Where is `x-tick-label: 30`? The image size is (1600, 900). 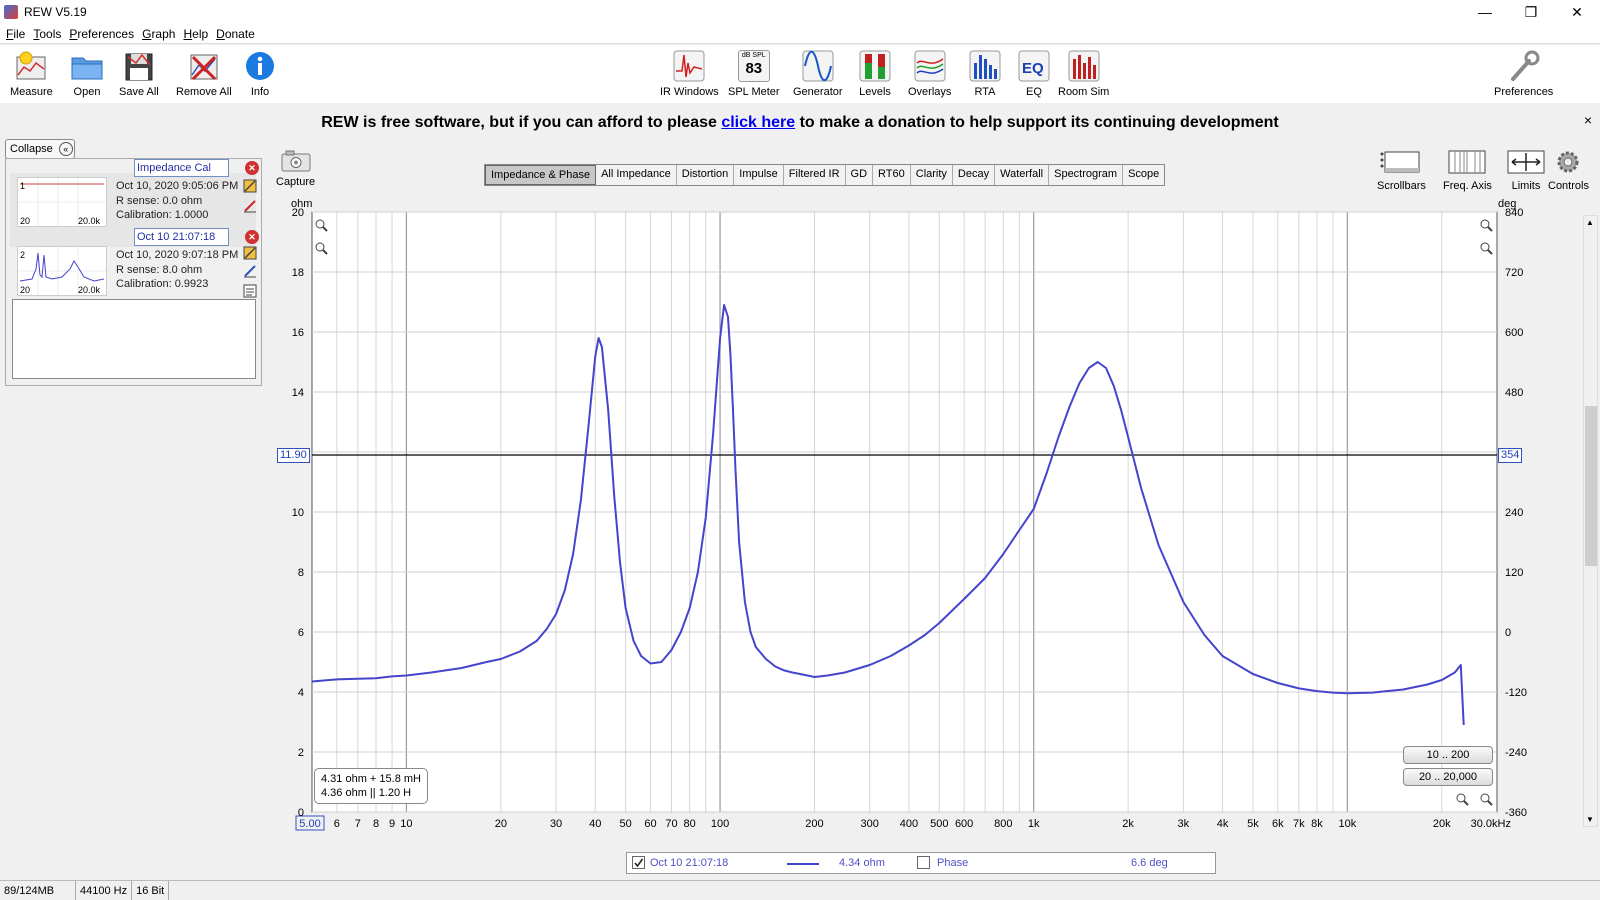 x-tick-label: 30 is located at coordinates (556, 824).